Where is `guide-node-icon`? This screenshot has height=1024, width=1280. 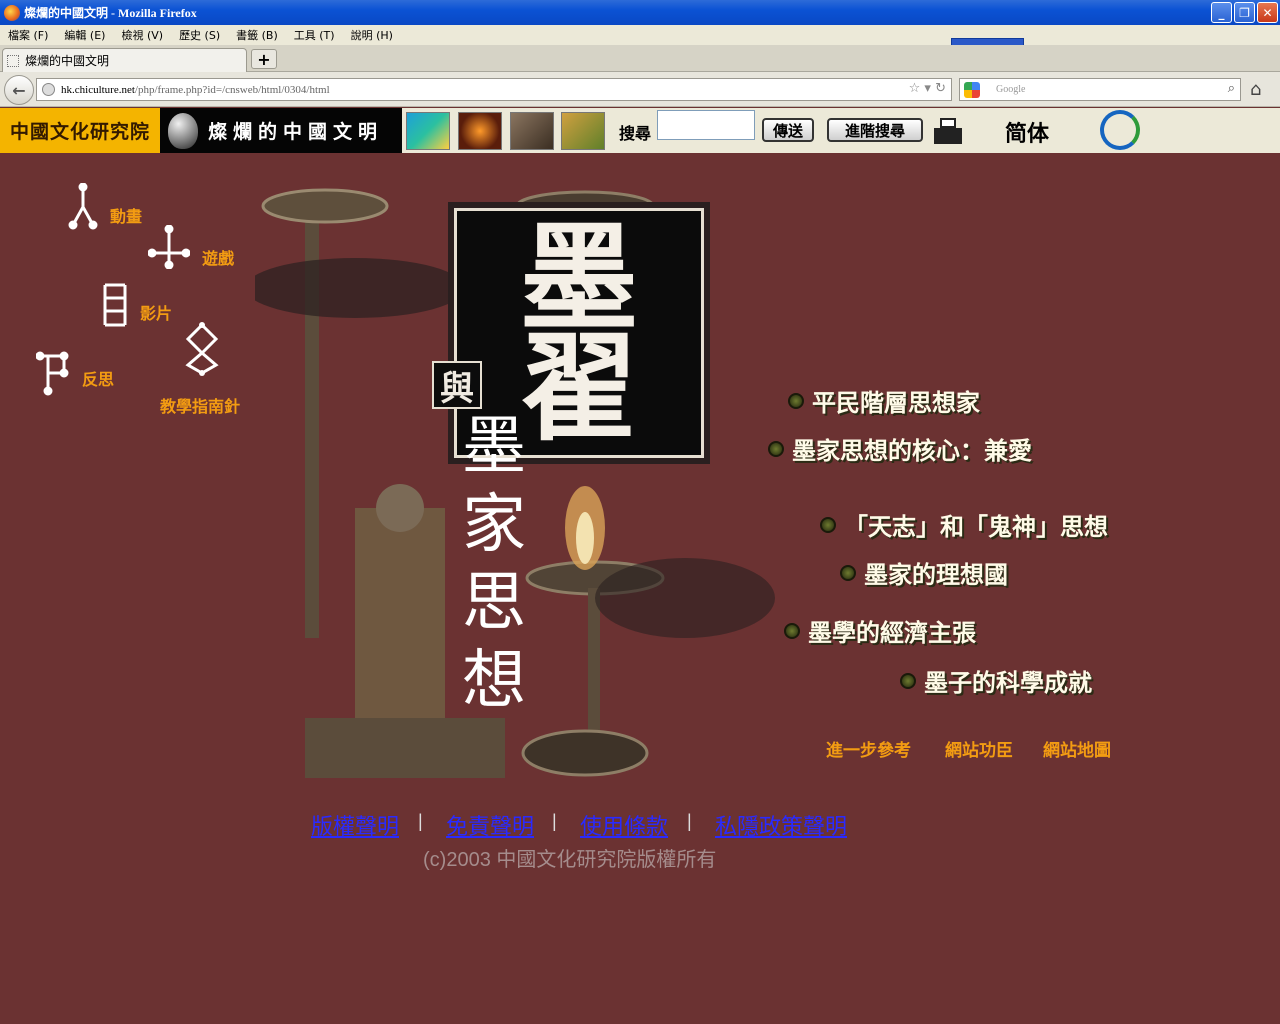
guide-node-icon is located at coordinates (202, 349).